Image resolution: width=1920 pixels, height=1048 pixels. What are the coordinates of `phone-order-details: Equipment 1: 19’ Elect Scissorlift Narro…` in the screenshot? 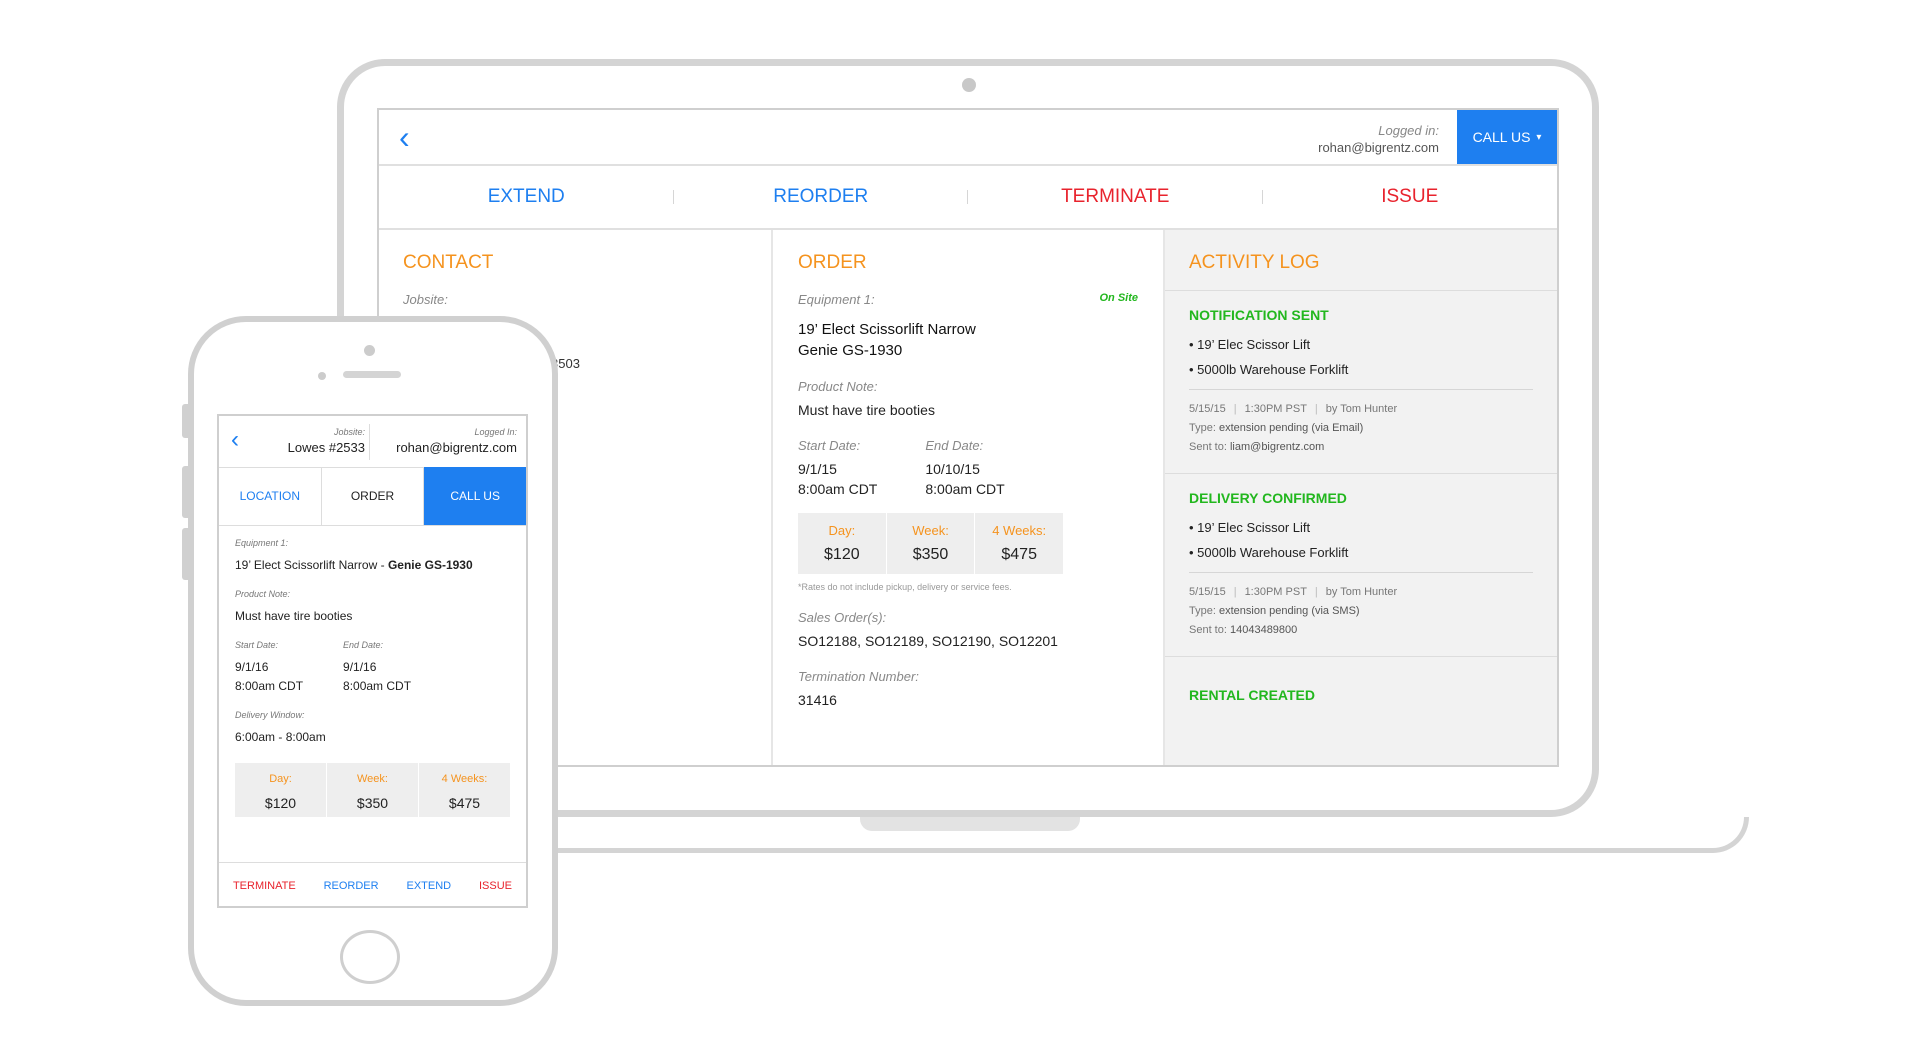 It's located at (372, 671).